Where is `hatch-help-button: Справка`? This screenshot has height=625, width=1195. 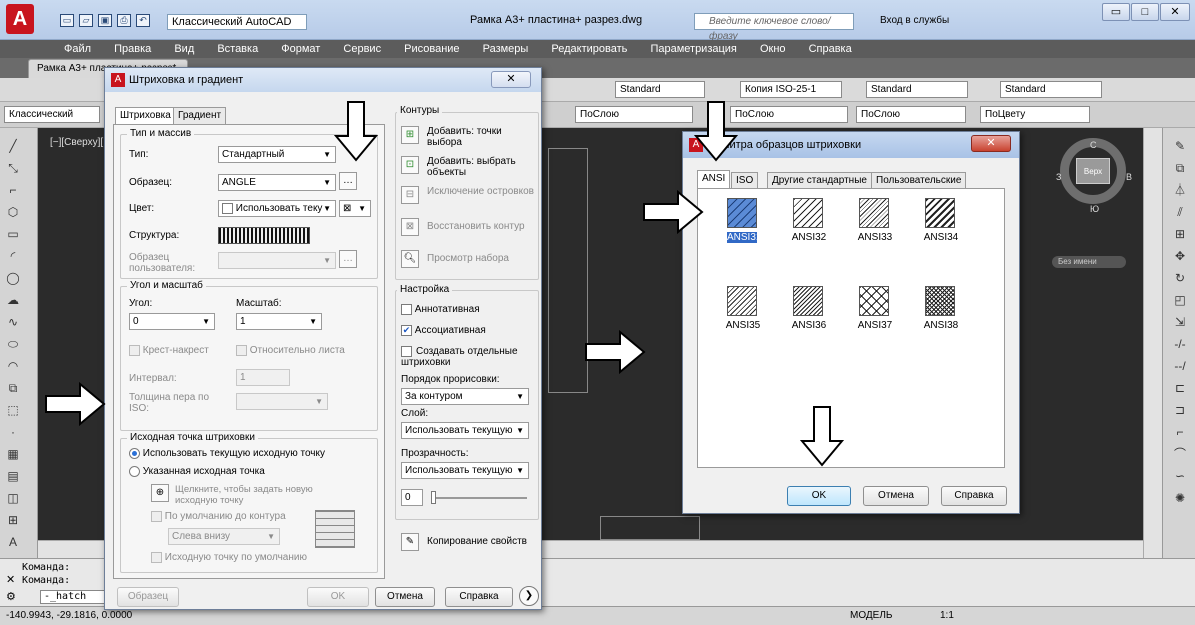 hatch-help-button: Справка is located at coordinates (479, 597).